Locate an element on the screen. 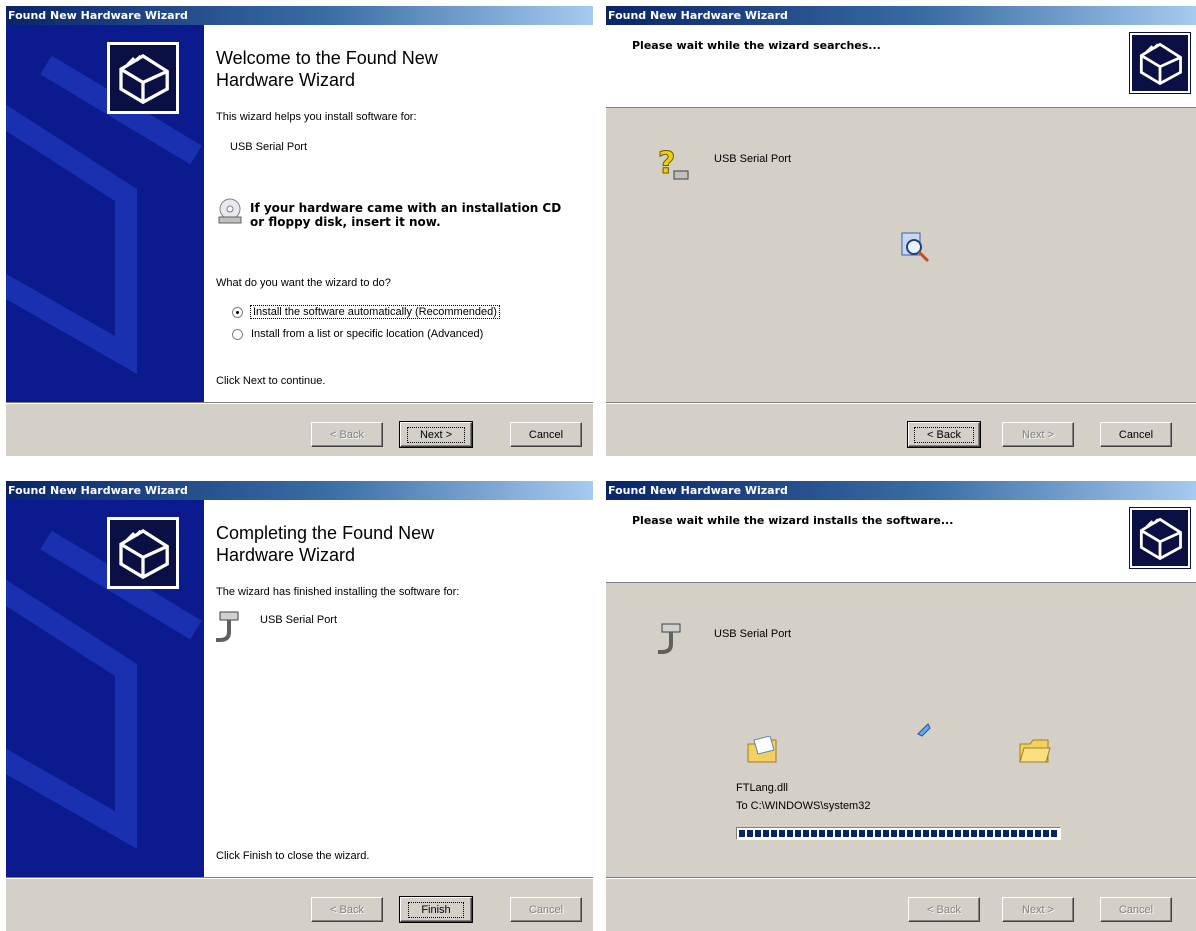  progress-fill is located at coordinates (898, 833).